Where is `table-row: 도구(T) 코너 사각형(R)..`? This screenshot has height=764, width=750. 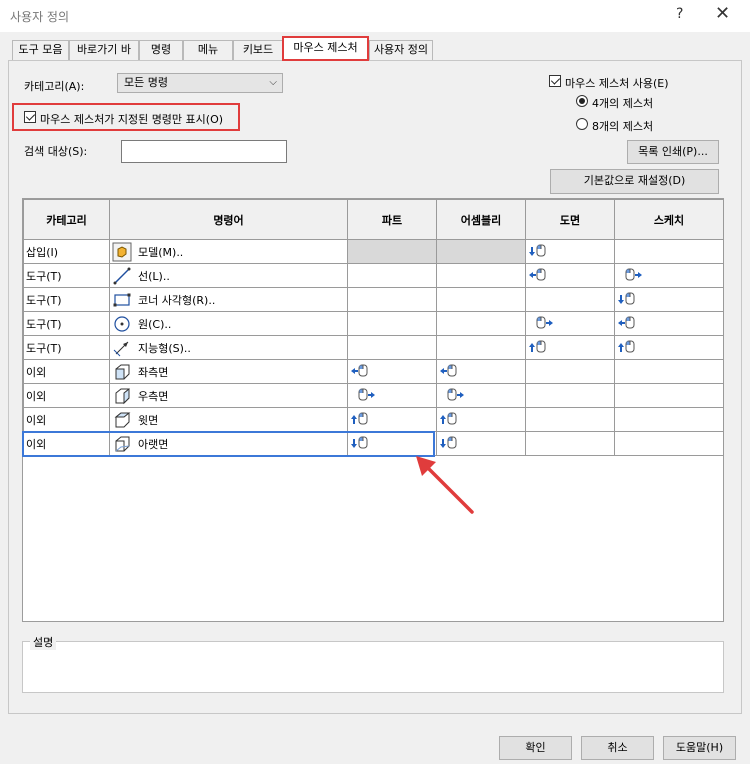
table-row: 도구(T) 코너 사각형(R).. is located at coordinates (373, 299).